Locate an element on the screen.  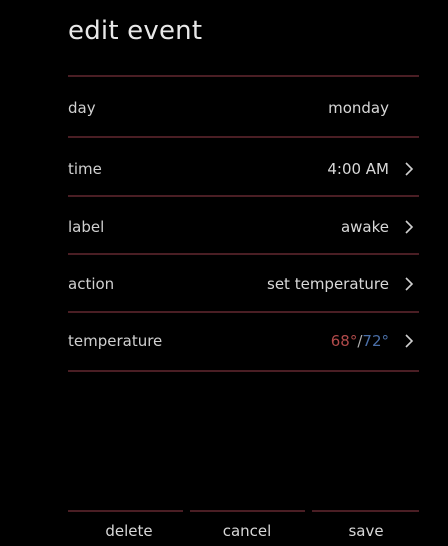
row-temperature: temperature 68° / 72° is located at coordinates (243, 341).